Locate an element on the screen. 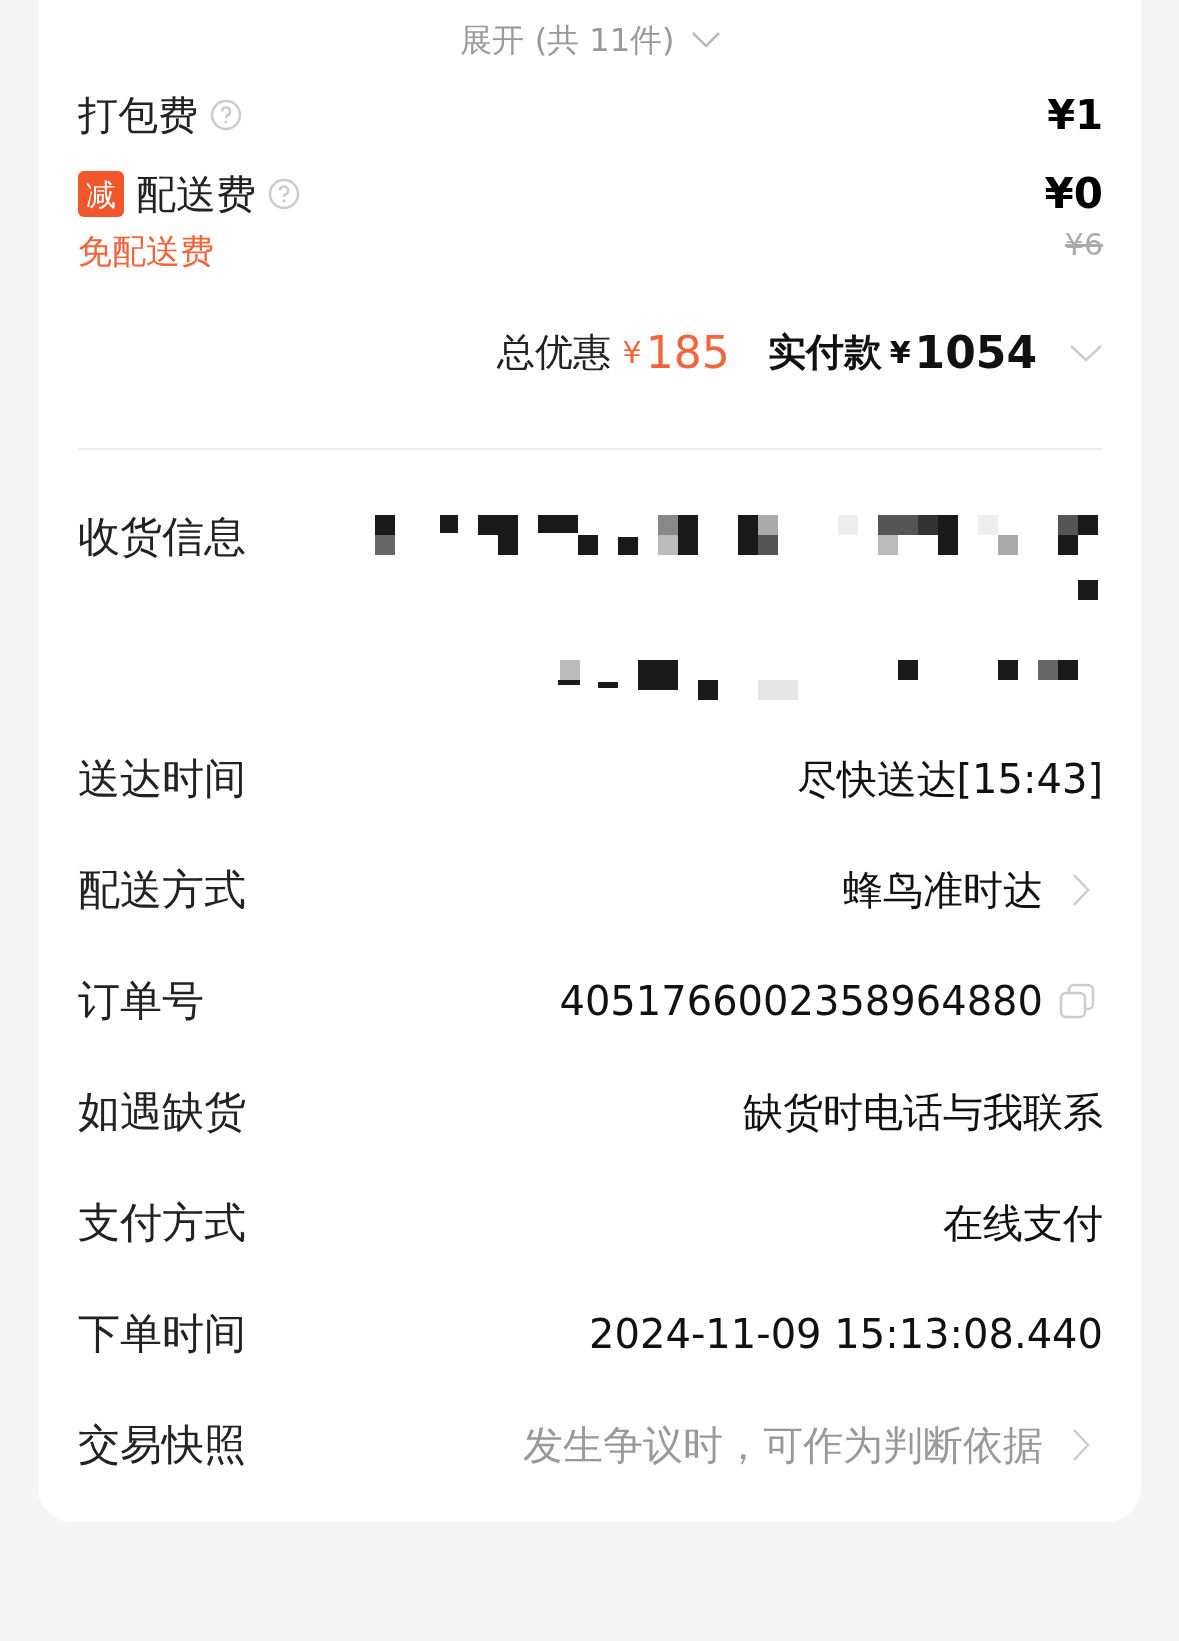  fee-label: 配送费 is located at coordinates (196, 194).